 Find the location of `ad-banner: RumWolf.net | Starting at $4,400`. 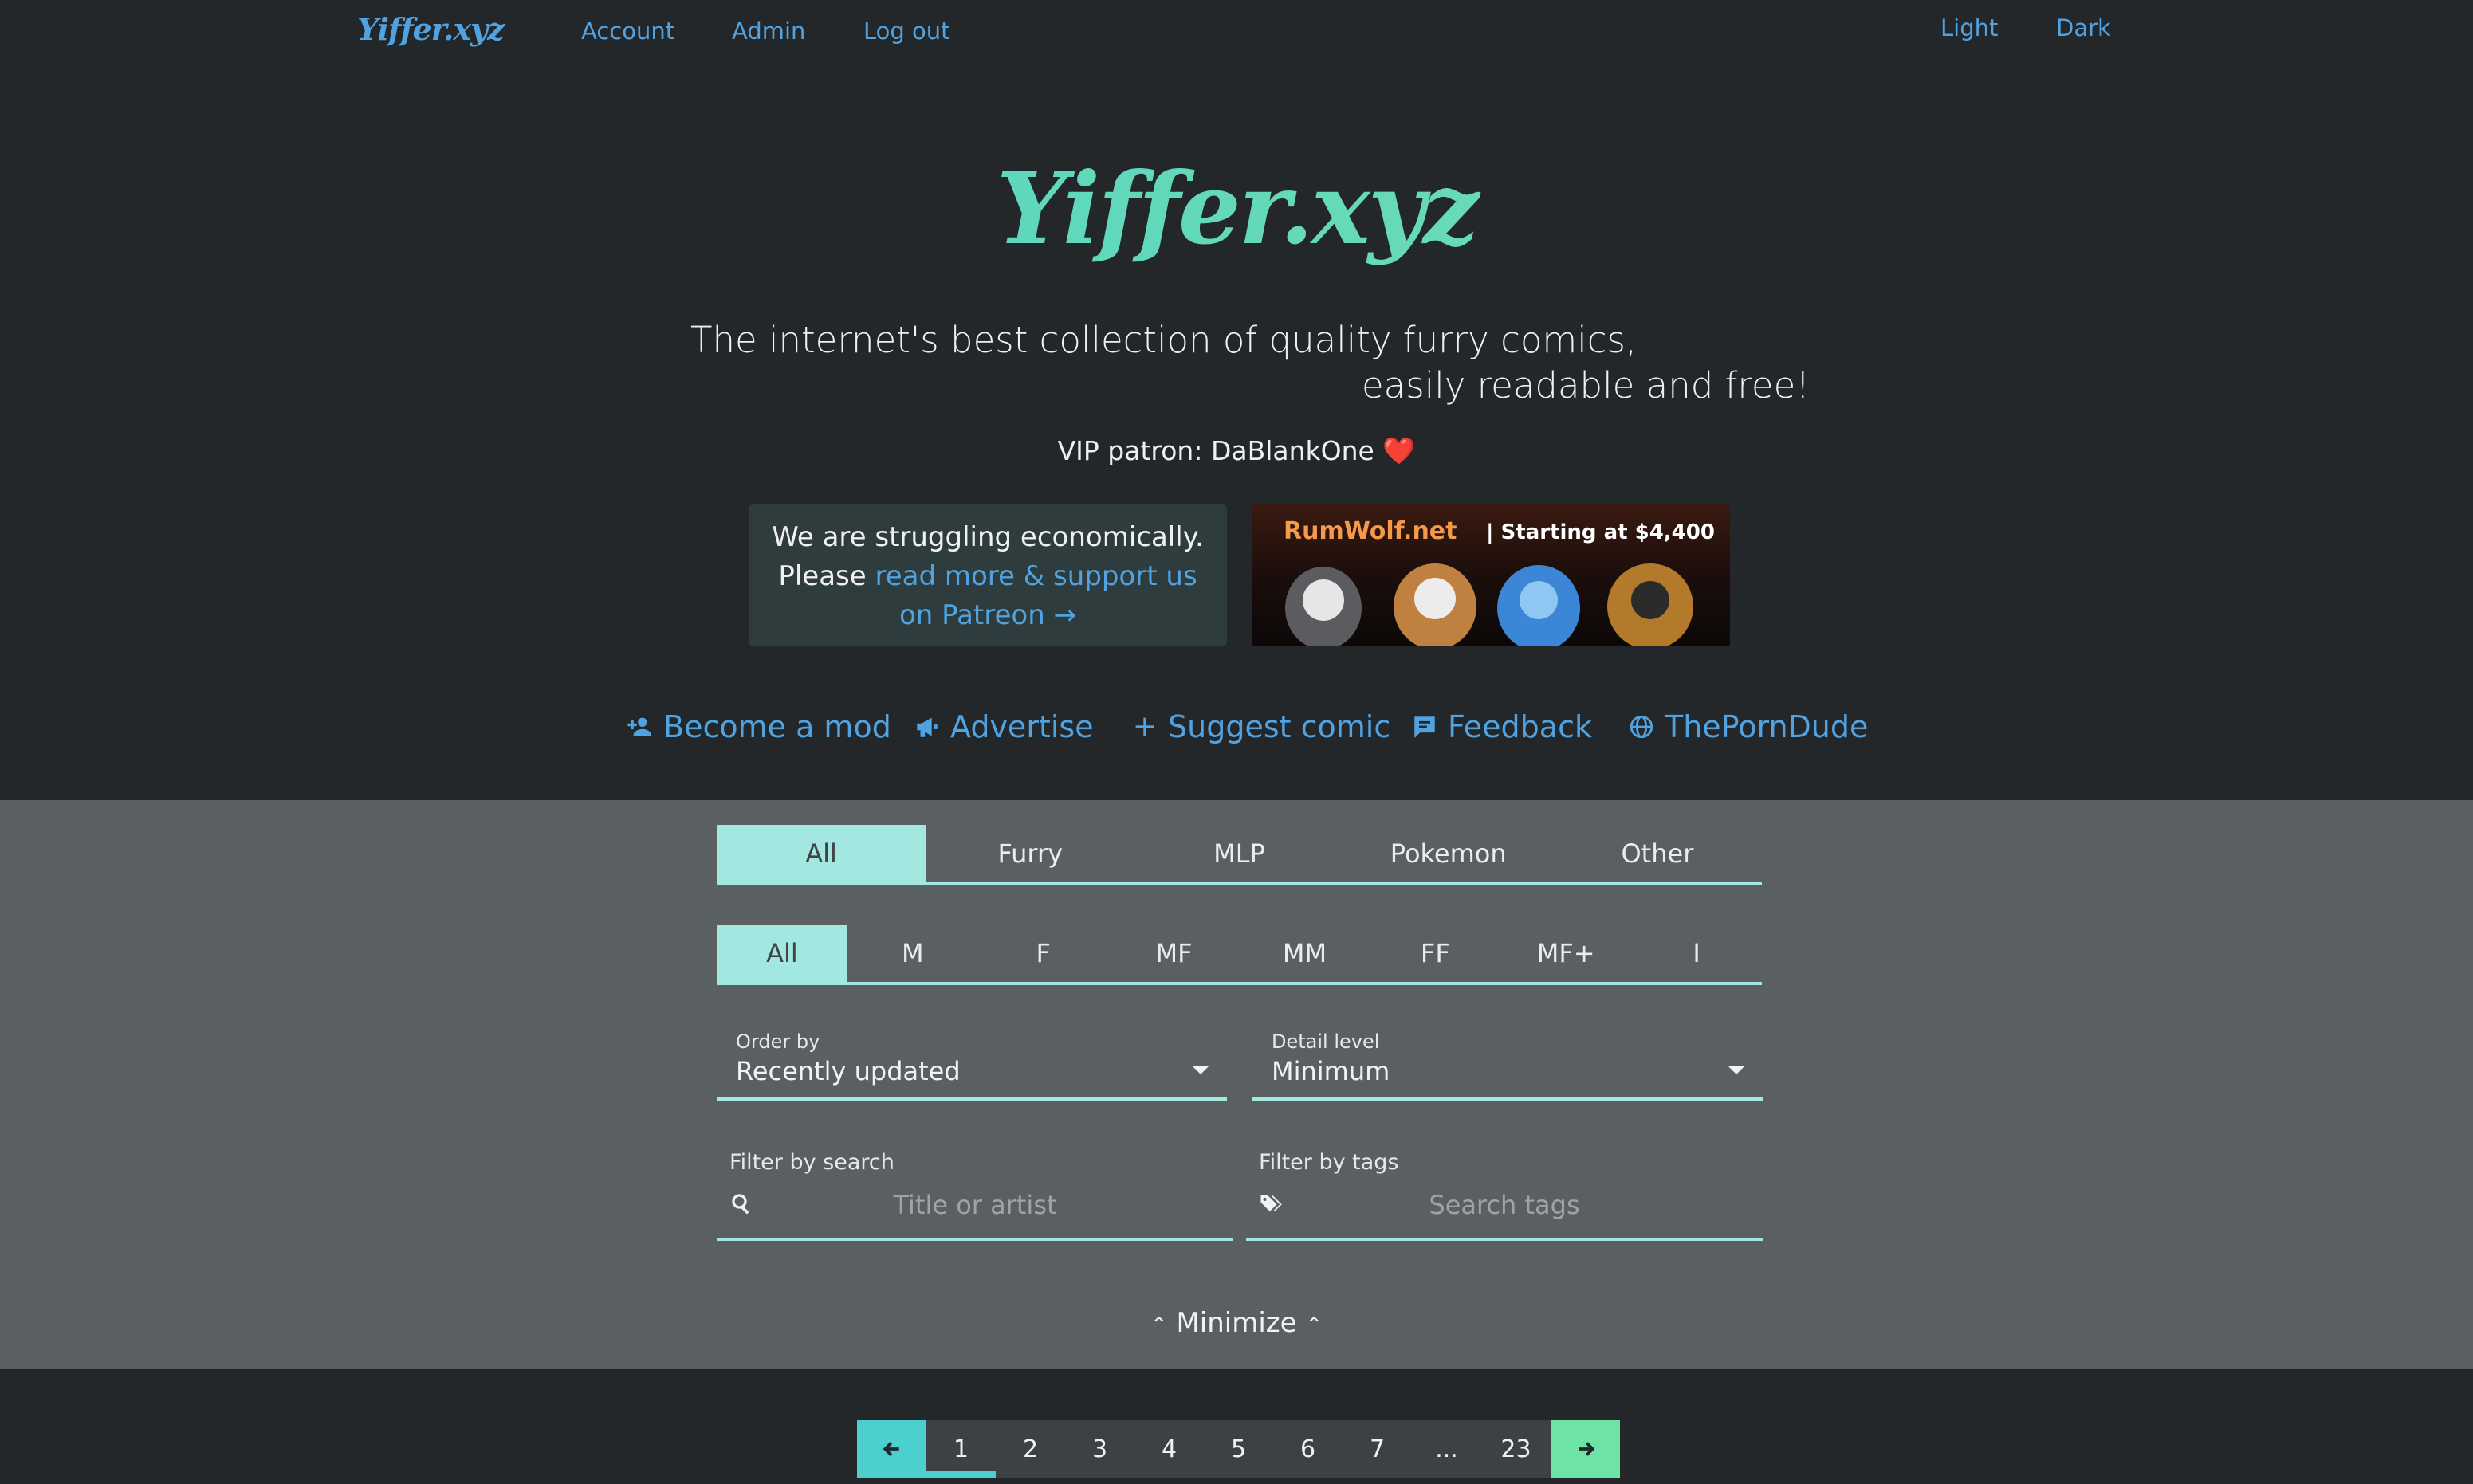

ad-banner: RumWolf.net | Starting at $4,400 is located at coordinates (1491, 575).